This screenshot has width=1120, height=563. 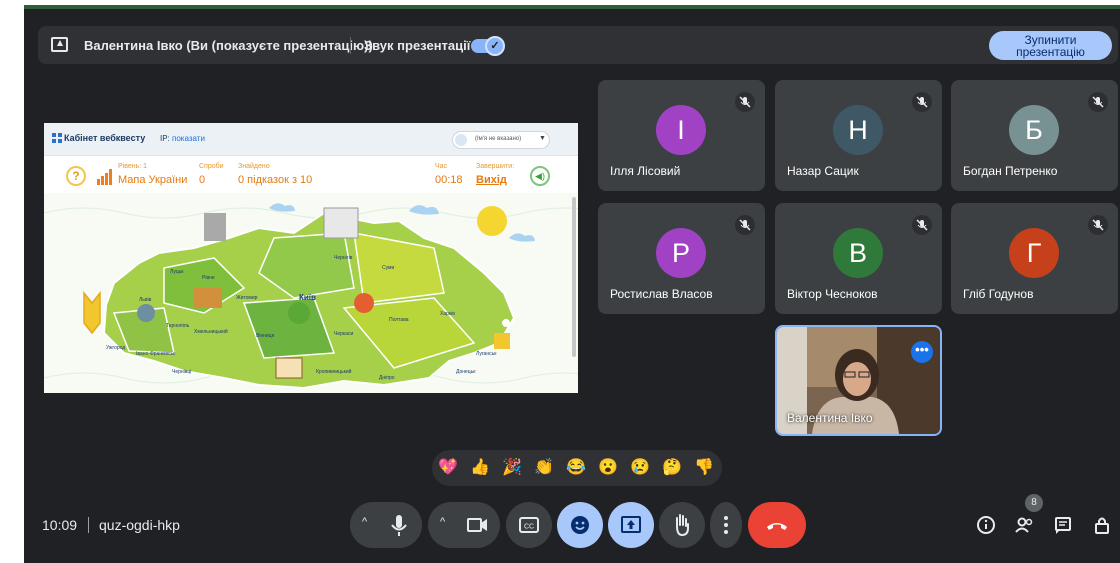 I want to click on more-vert-icon, so click(x=726, y=525).